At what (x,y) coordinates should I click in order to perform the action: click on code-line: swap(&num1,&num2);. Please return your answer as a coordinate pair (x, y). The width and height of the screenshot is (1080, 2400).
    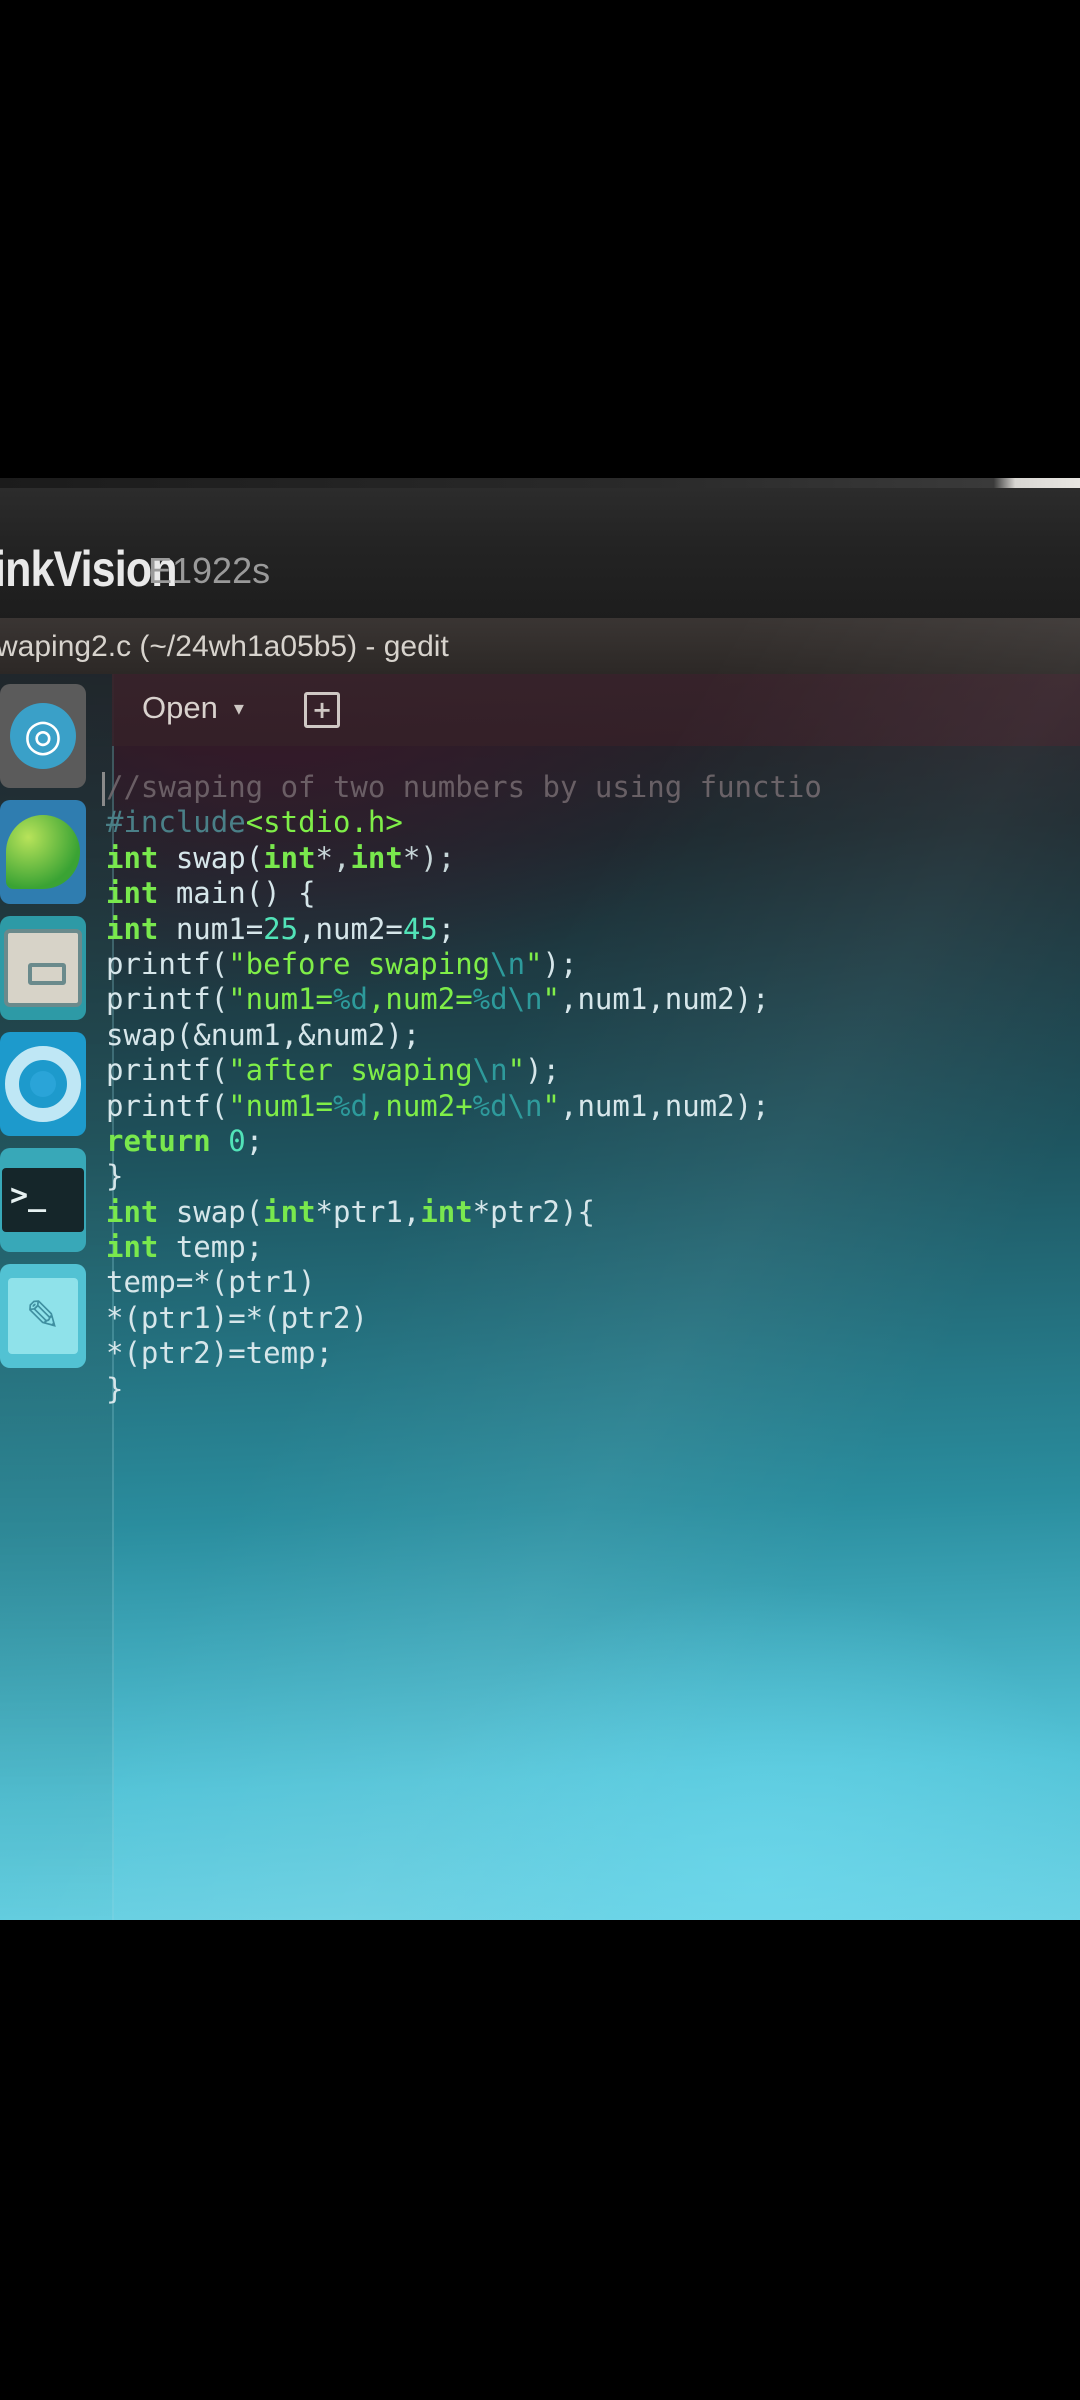
    Looking at the image, I should click on (593, 1035).